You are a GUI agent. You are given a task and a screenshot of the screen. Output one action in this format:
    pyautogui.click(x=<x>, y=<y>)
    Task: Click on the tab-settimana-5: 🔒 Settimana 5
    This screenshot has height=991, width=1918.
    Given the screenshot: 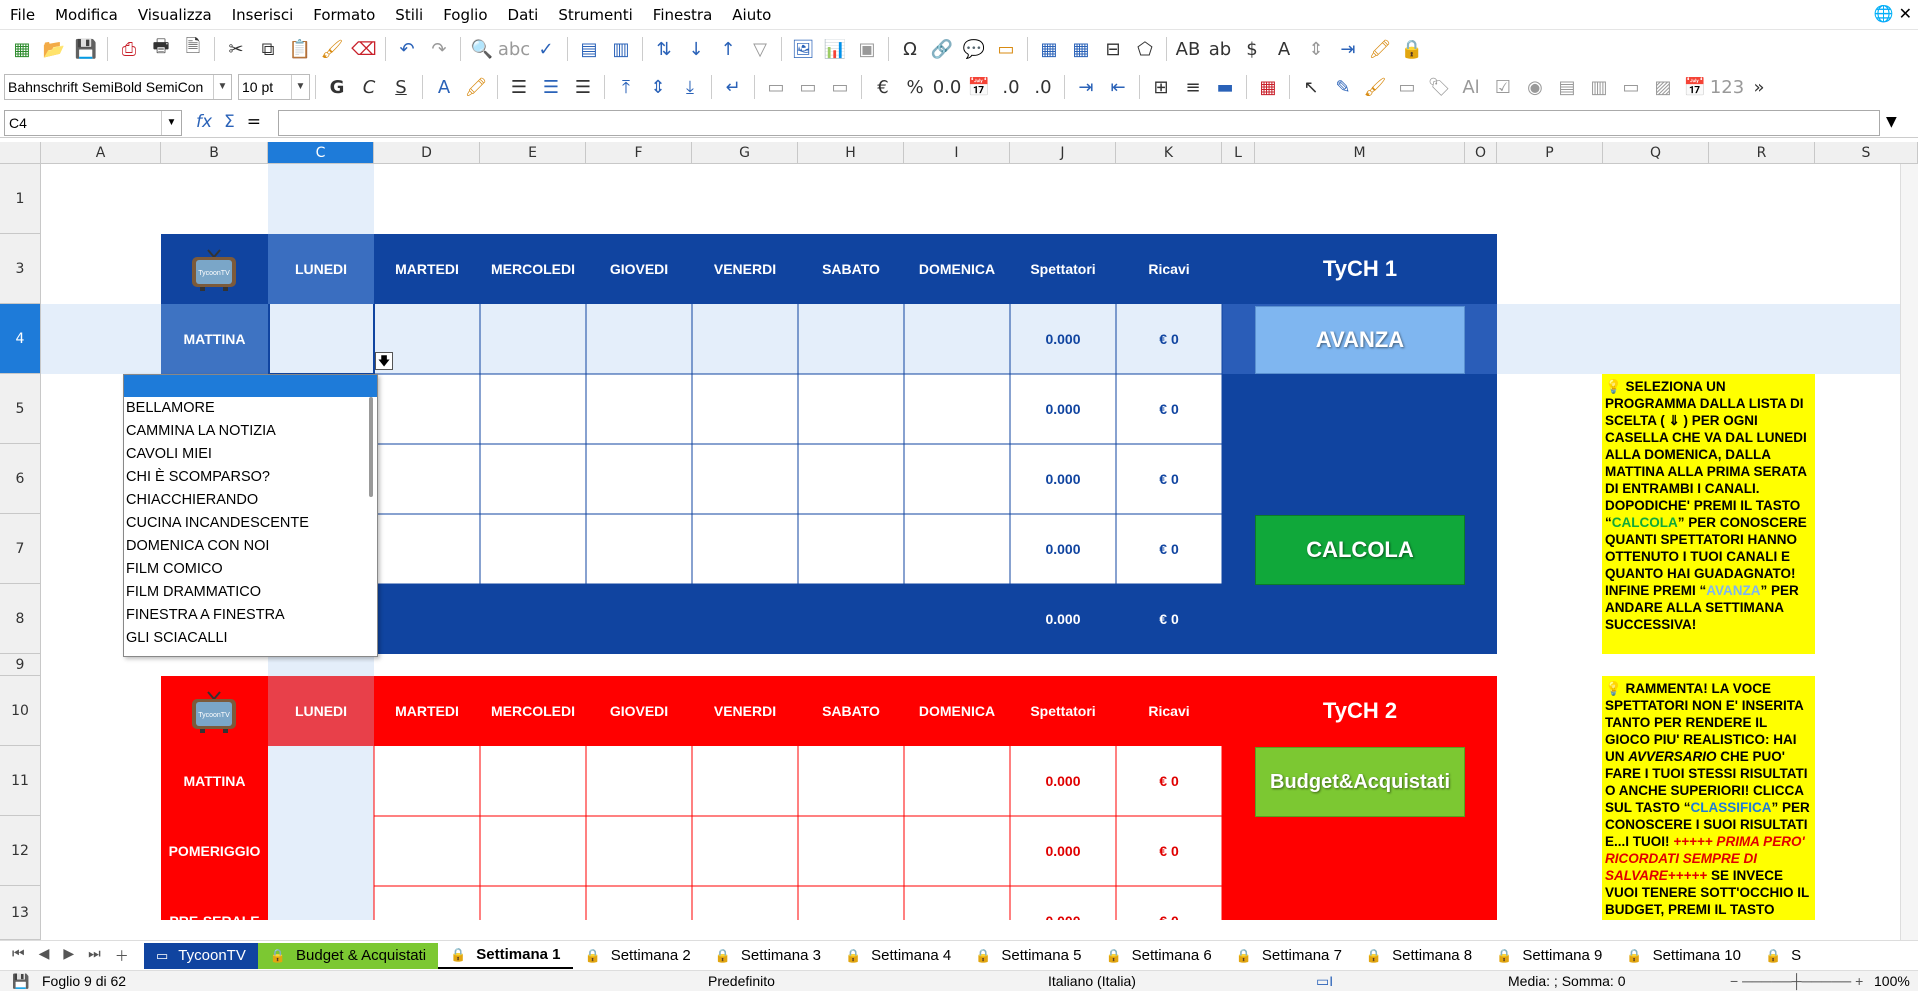 What is the action you would take?
    pyautogui.click(x=1028, y=956)
    